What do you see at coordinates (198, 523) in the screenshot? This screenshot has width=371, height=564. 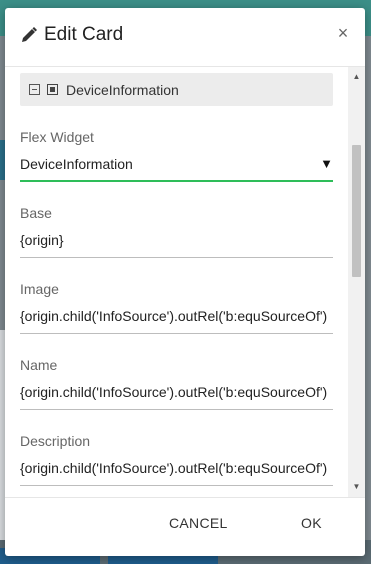 I see `cancel-button: CANCEL` at bounding box center [198, 523].